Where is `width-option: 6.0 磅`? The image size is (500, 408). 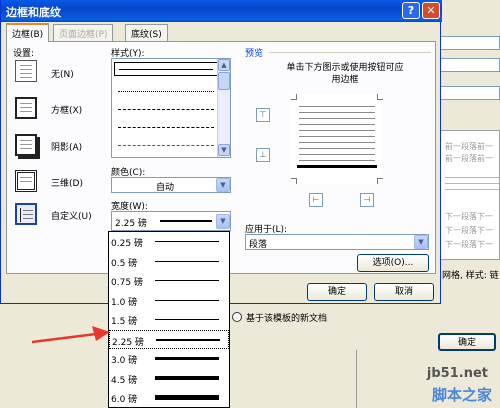 width-option: 6.0 磅 is located at coordinates (169, 397).